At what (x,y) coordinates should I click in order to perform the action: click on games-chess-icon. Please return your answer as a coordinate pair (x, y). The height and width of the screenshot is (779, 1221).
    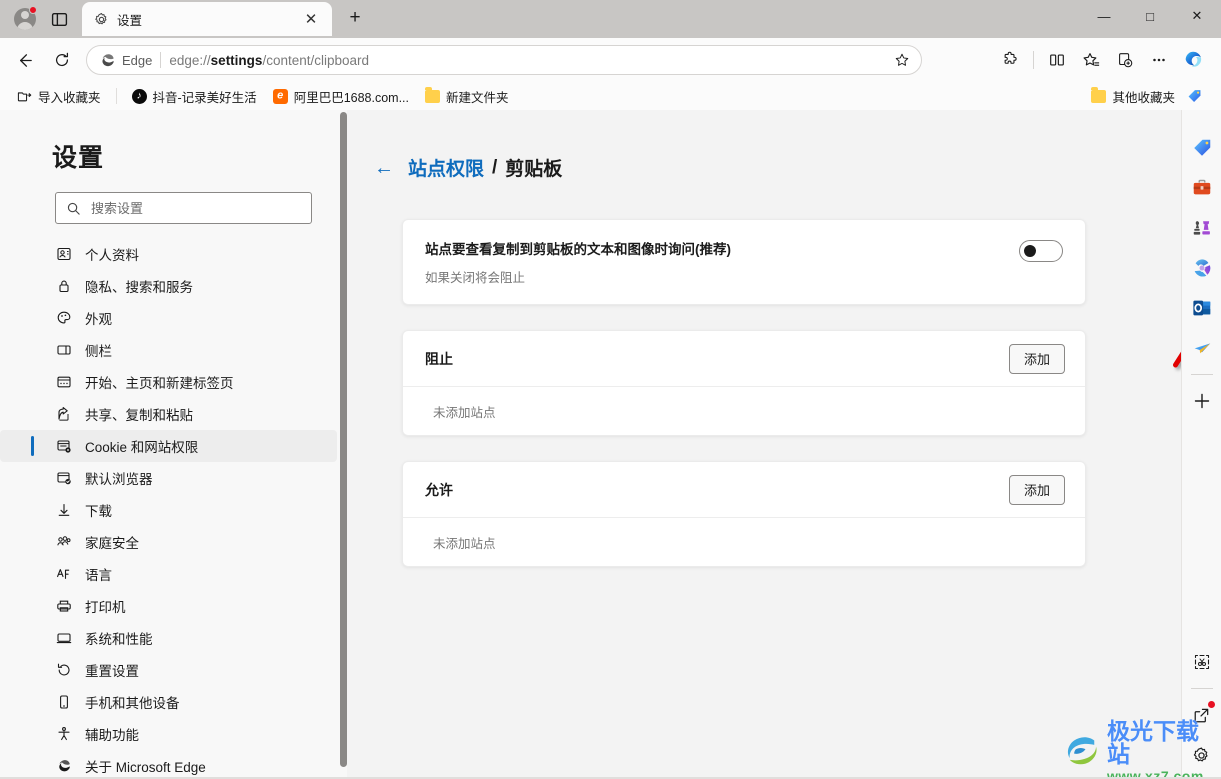
    Looking at the image, I should click on (1201, 228).